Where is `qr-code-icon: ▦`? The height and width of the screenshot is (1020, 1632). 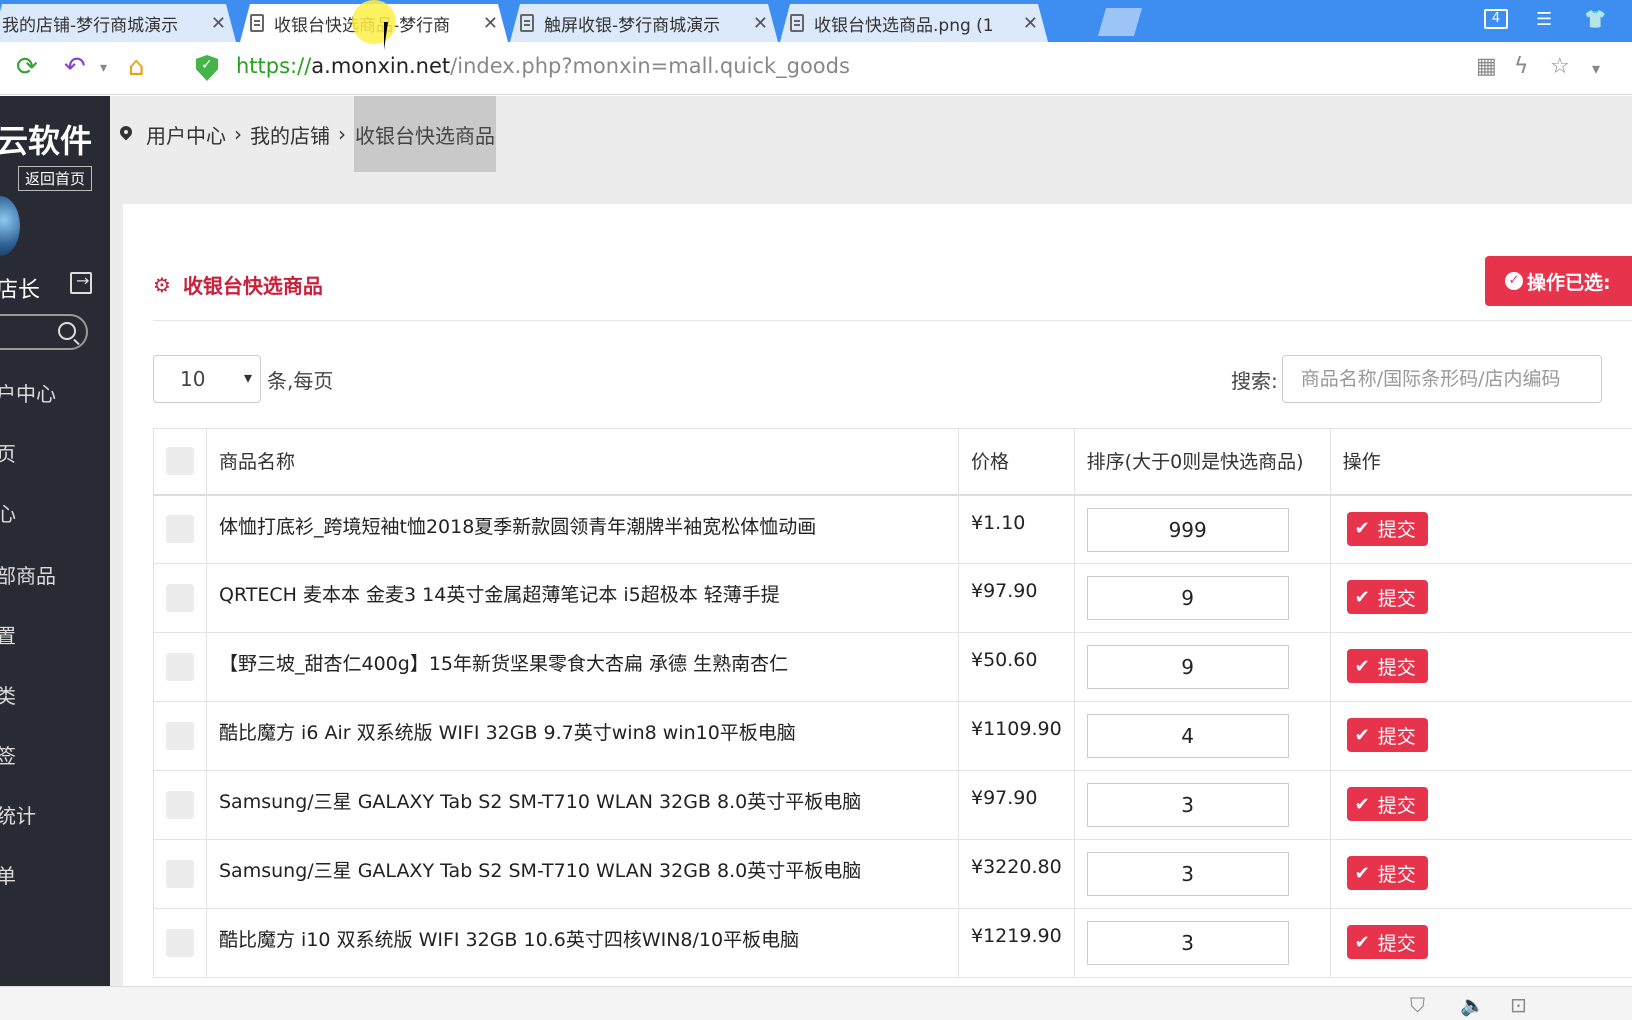
qr-code-icon: ▦ is located at coordinates (1486, 66).